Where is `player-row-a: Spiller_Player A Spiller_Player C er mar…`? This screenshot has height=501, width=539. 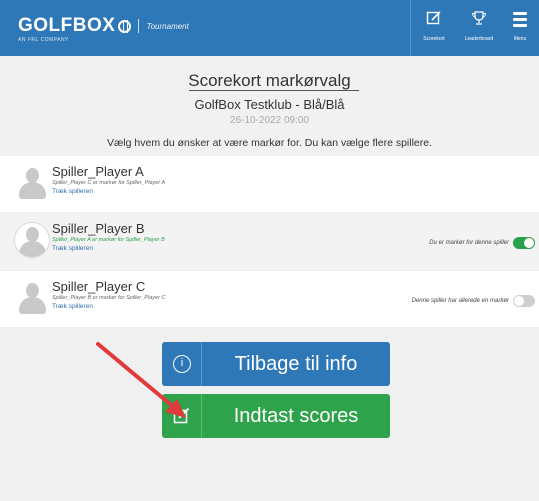 player-row-a: Spiller_Player A Spiller_Player C er mar… is located at coordinates (269, 184).